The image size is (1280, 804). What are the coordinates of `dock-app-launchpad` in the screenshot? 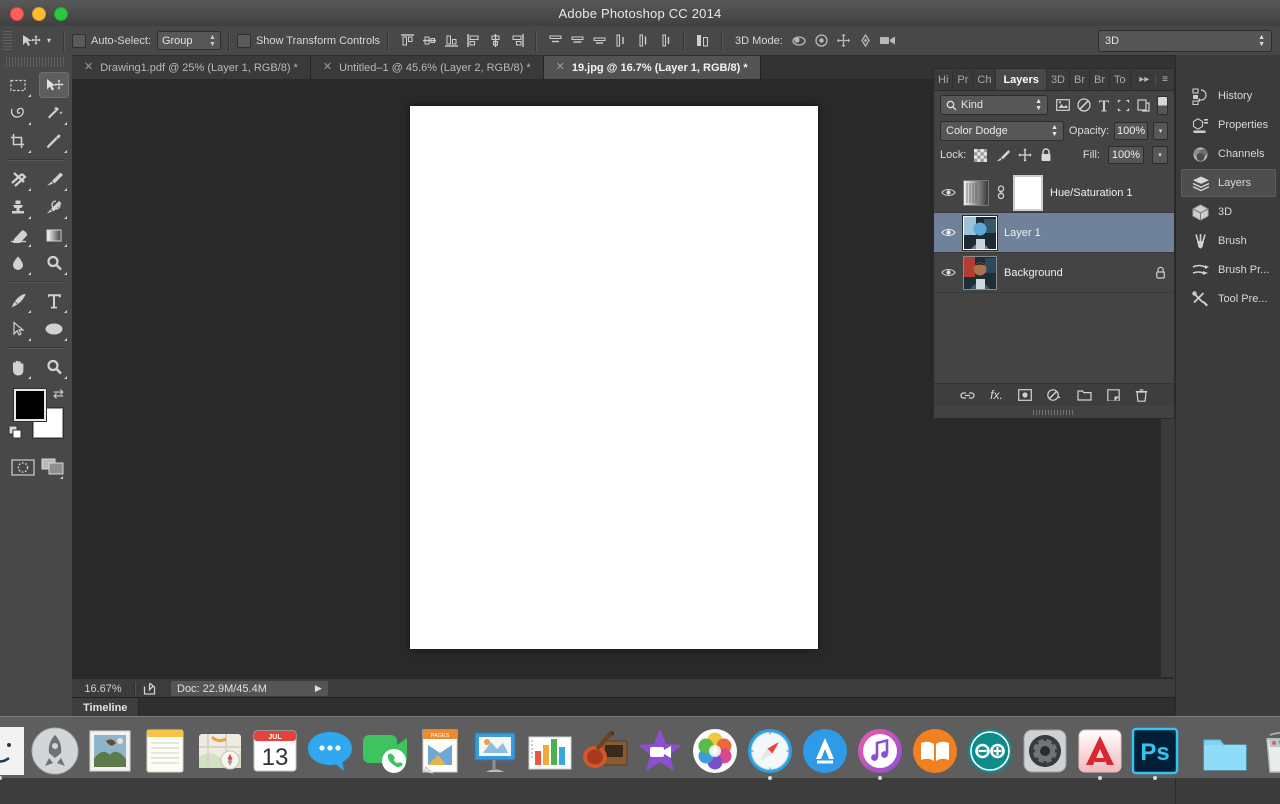 It's located at (55, 751).